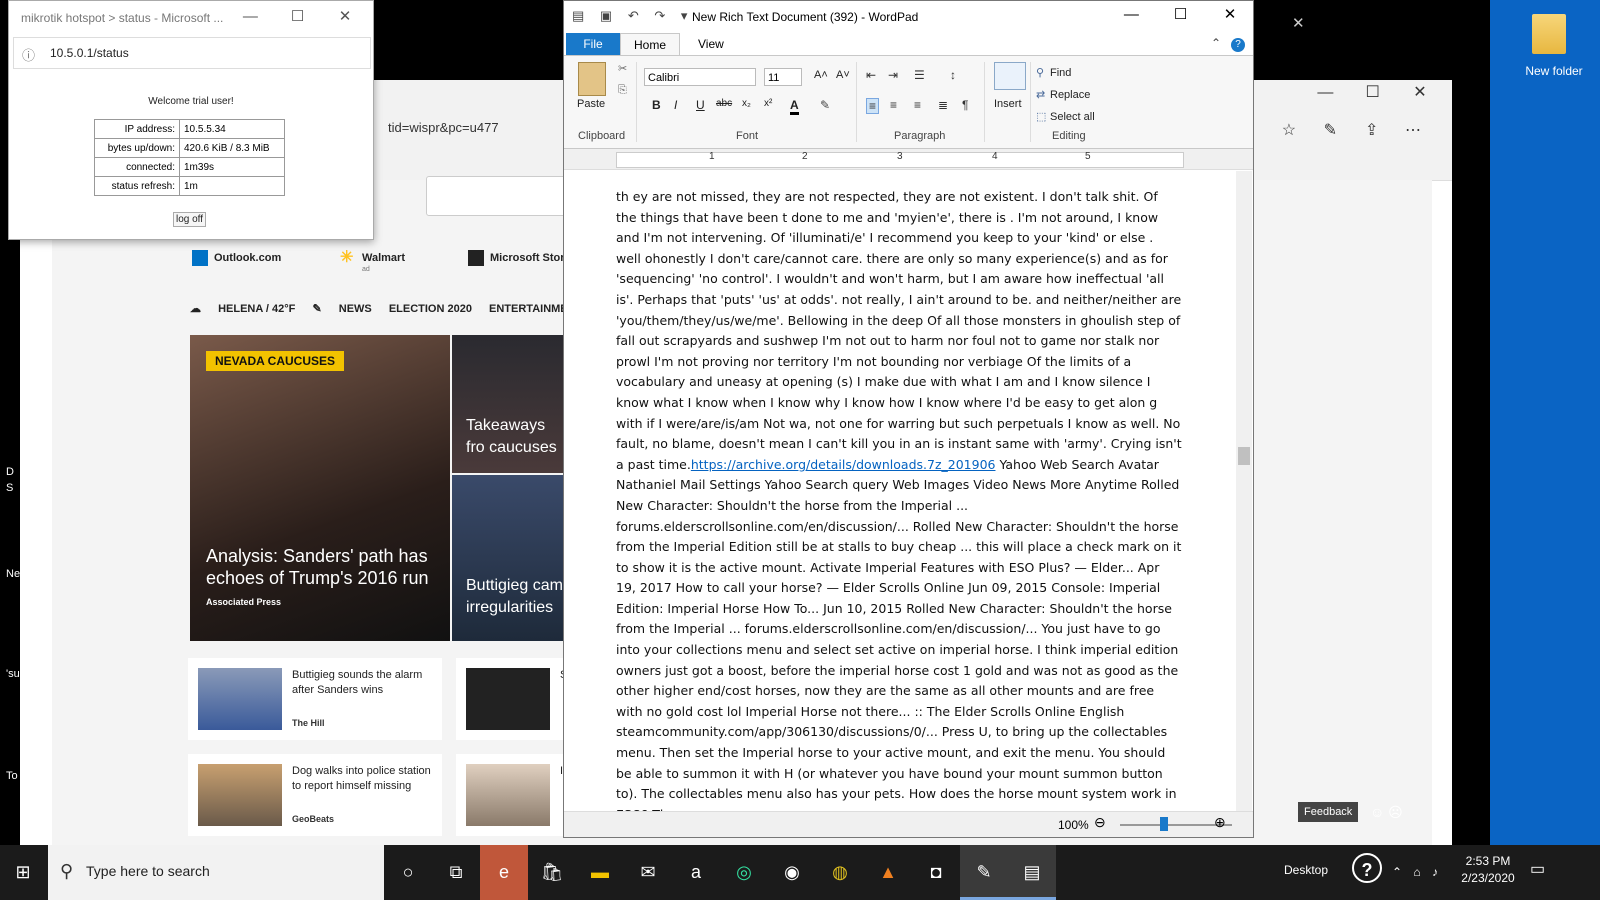 The image size is (1600, 900). What do you see at coordinates (192, 53) in the screenshot?
I see `address-bar: ⓘ 10.5.0.1/status` at bounding box center [192, 53].